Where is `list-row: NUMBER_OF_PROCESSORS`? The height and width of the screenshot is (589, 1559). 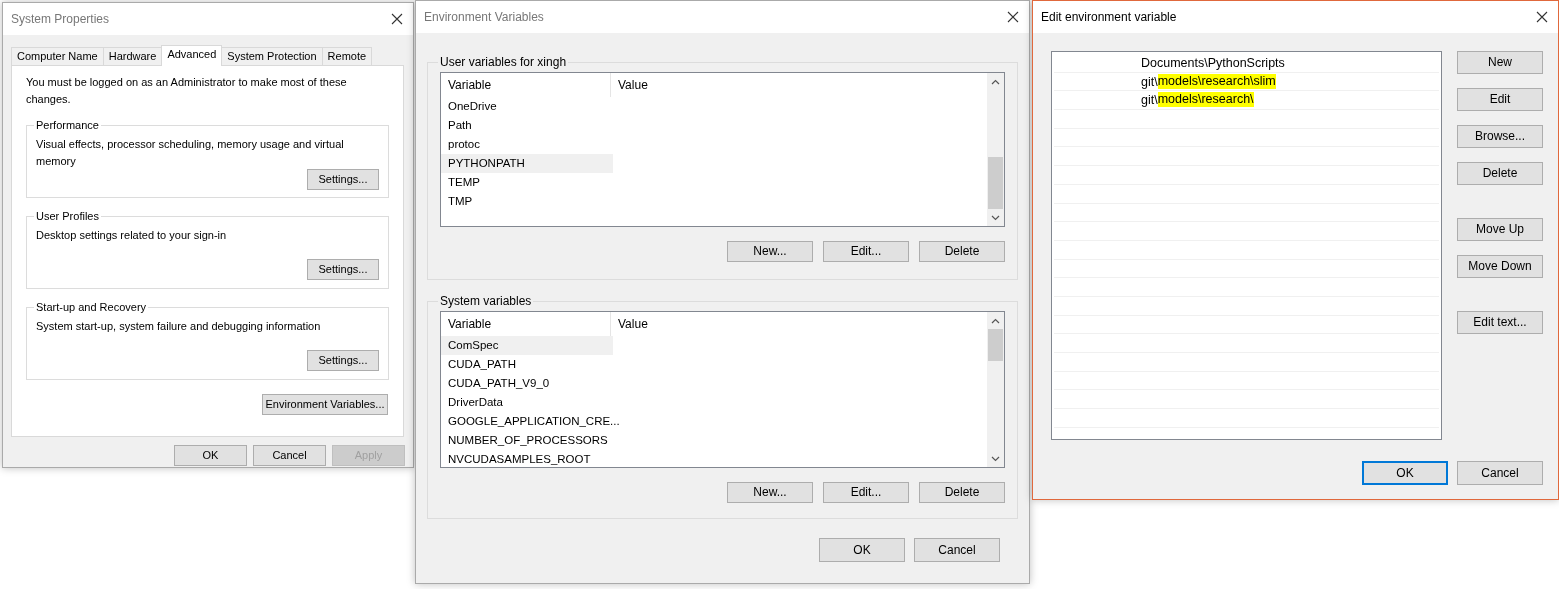
list-row: NUMBER_OF_PROCESSORS is located at coordinates (527, 440).